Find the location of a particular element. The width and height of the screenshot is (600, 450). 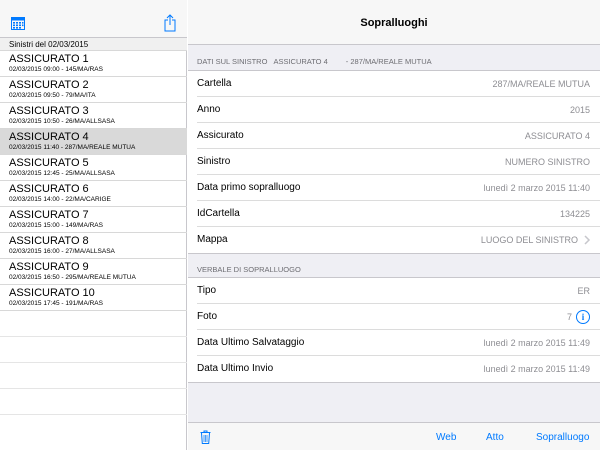

row-label: Cartella is located at coordinates (214, 83).